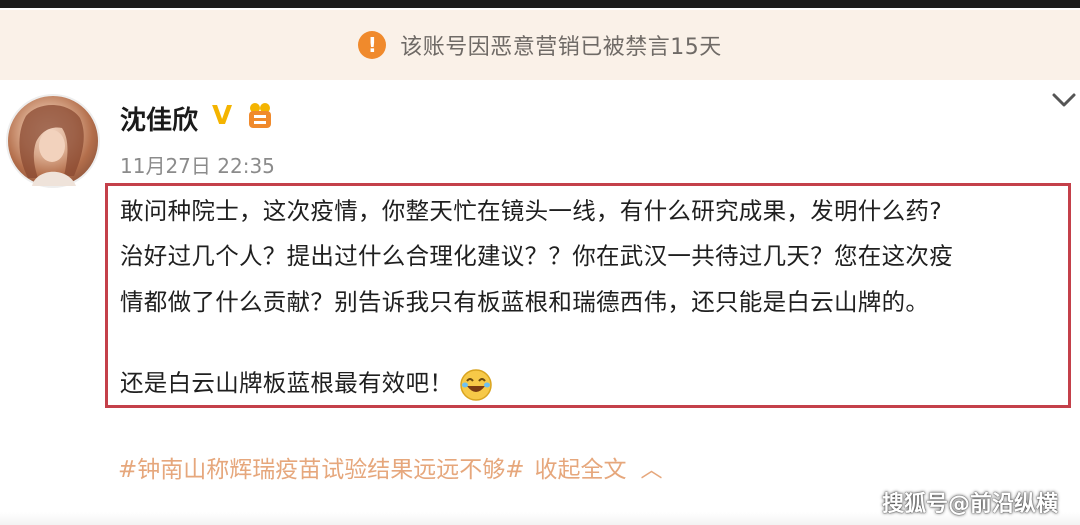  I want to click on post-text-line-1: 敢问种院士，这次疫情，你整天忙在镜头一线，有什么研究成果，发明什么药?, so click(531, 211).